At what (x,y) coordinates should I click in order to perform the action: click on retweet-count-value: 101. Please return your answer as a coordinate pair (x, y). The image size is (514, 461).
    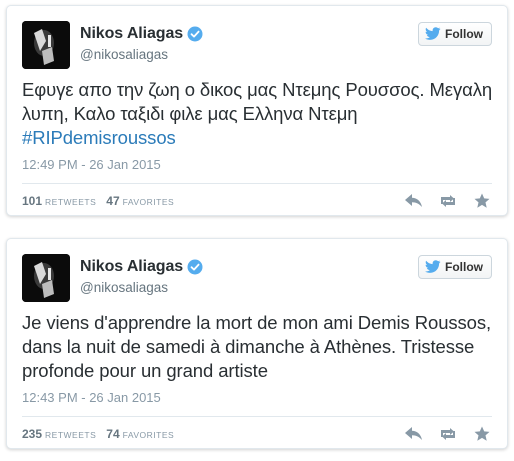
    Looking at the image, I should click on (32, 201).